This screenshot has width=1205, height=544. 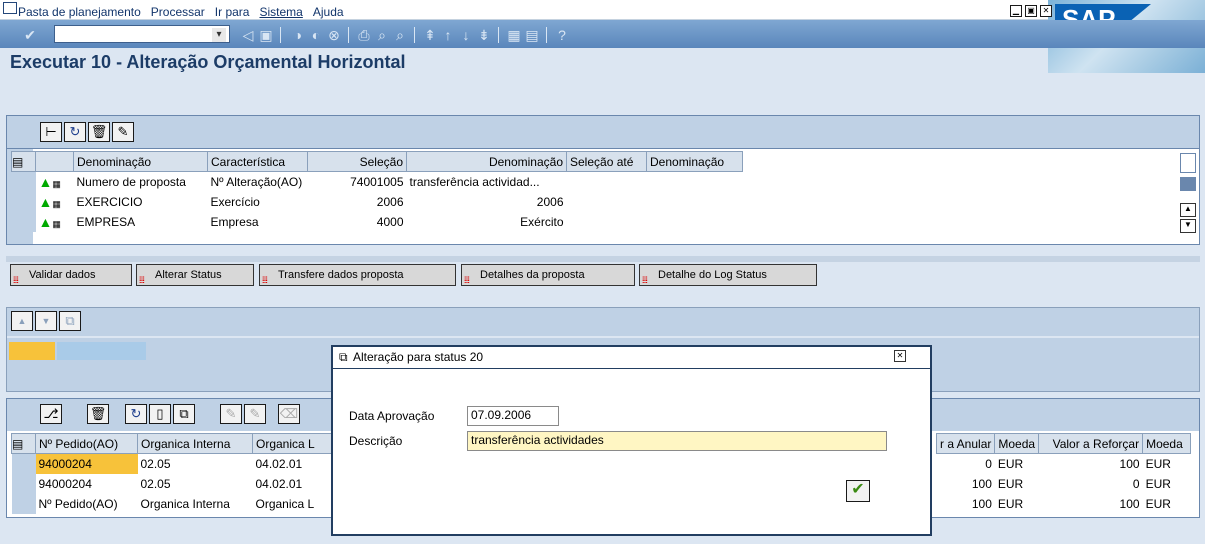 What do you see at coordinates (101, 351) in the screenshot?
I see `tab-inactive` at bounding box center [101, 351].